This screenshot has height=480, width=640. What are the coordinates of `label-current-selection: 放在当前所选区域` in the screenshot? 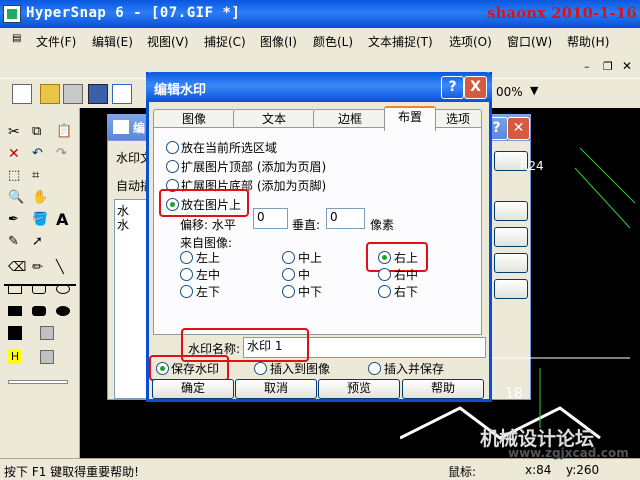 It's located at (229, 148).